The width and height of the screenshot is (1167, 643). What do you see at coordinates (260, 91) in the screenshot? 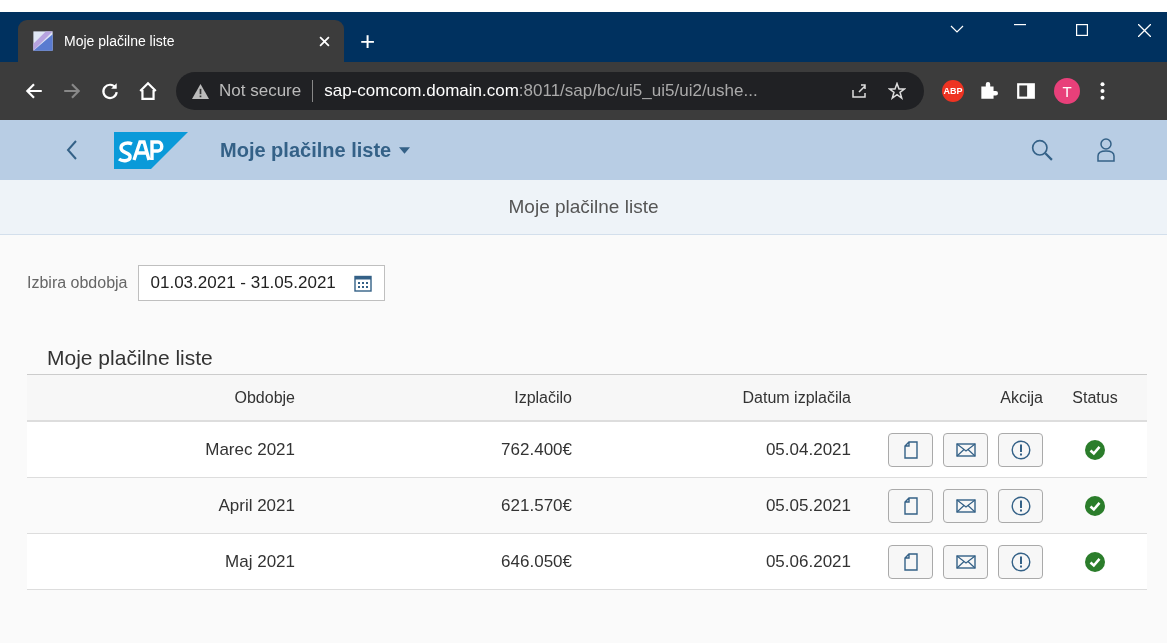
I see `security-label: Not secure` at bounding box center [260, 91].